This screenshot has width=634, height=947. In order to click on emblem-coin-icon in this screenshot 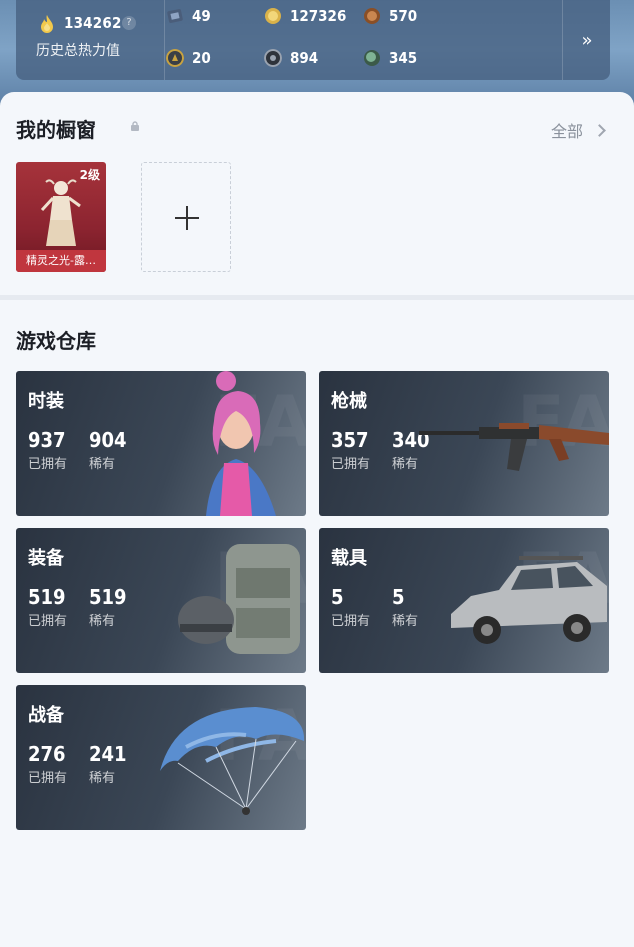, I will do `click(175, 58)`.